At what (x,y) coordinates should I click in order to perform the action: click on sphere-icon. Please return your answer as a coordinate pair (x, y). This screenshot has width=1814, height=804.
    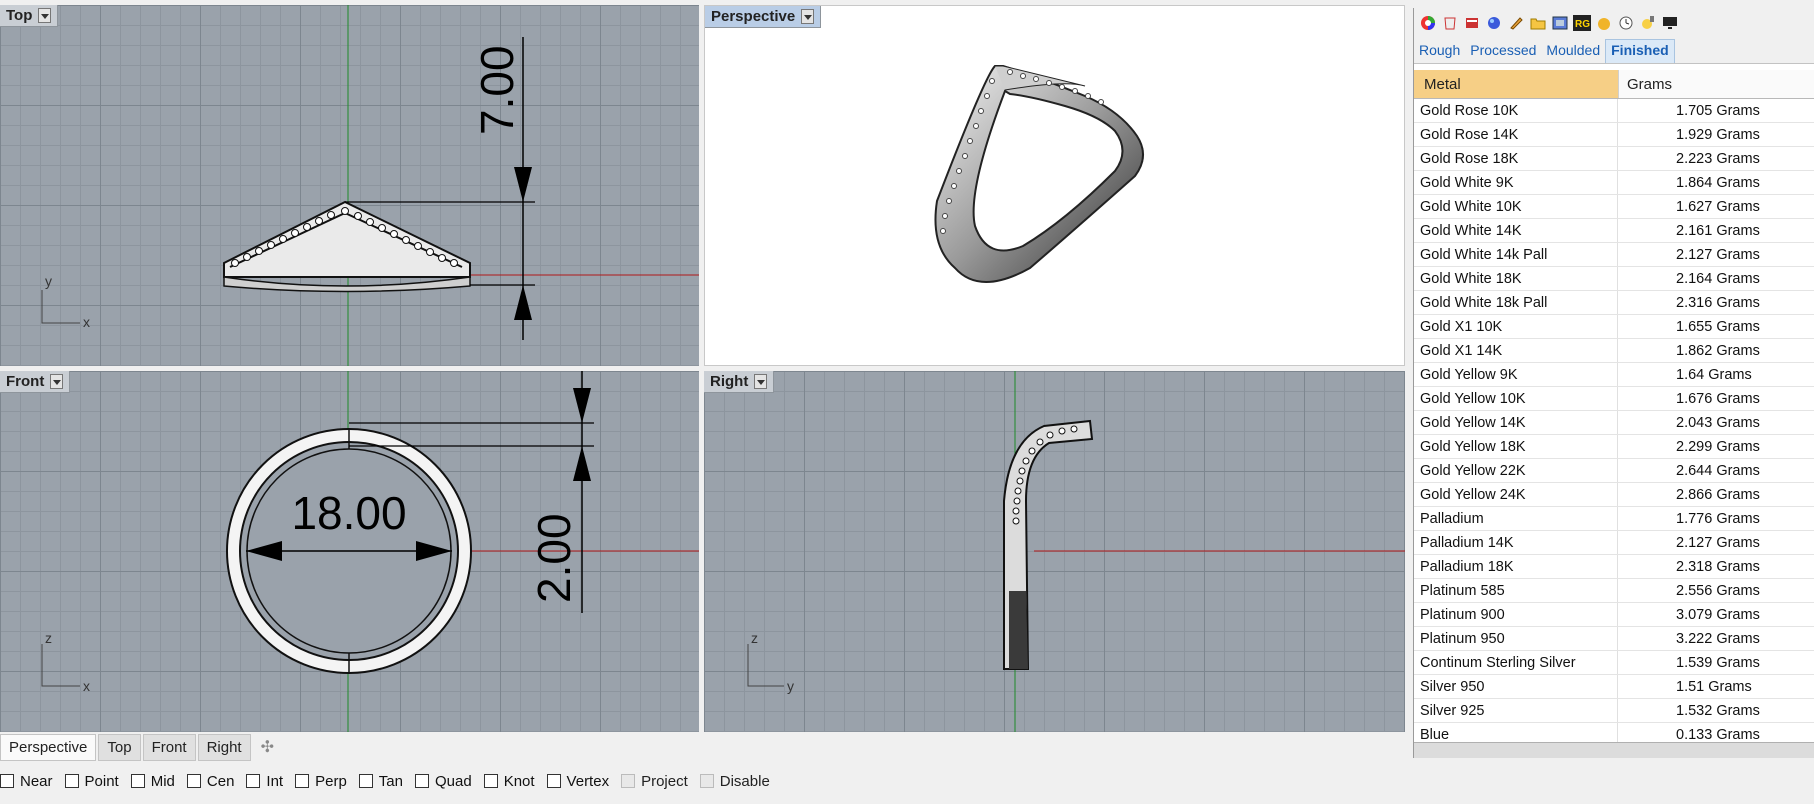
    Looking at the image, I should click on (1494, 23).